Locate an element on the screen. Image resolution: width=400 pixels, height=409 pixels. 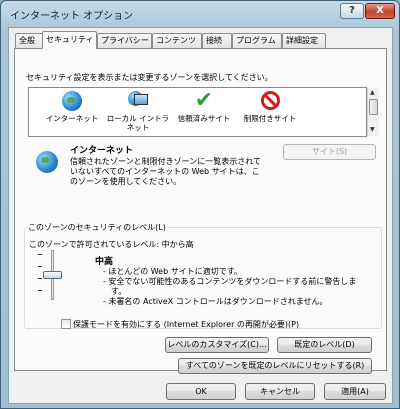
intranet-icon is located at coordinates (138, 101).